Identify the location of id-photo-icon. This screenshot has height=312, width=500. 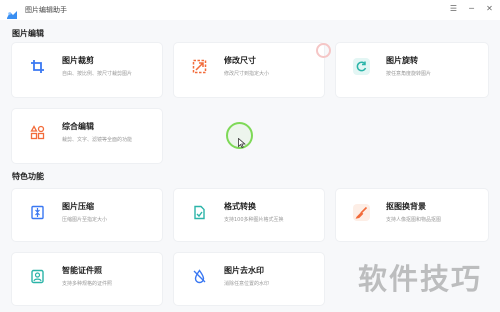
(37, 276).